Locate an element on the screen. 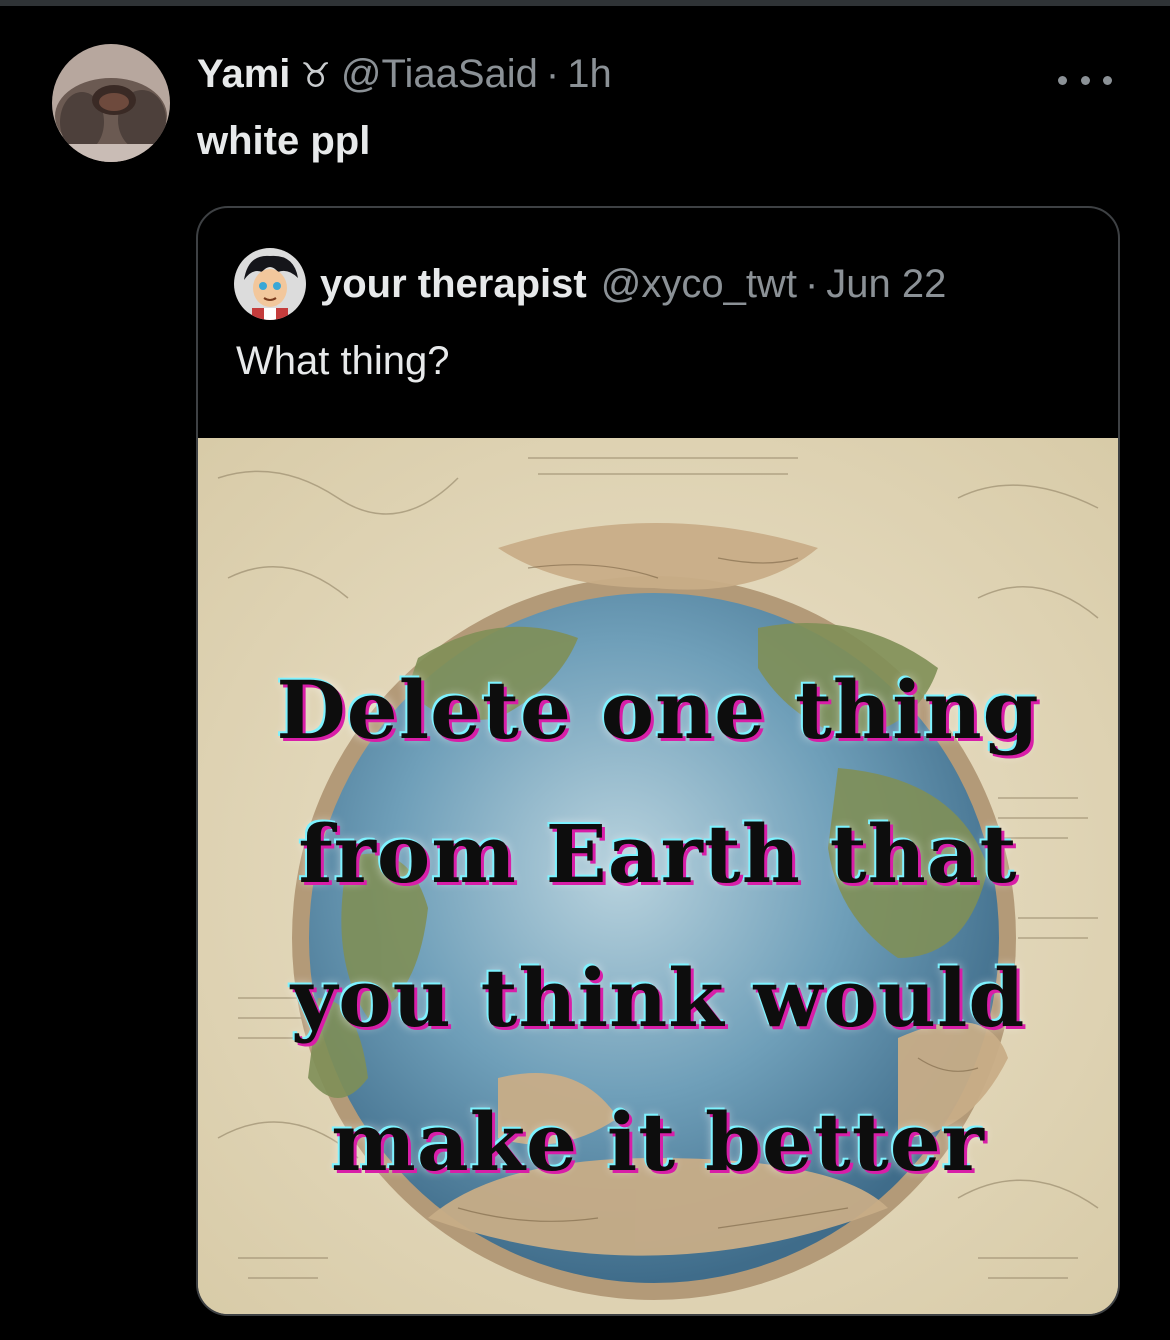 The width and height of the screenshot is (1170, 1340). quoted-author-handle: @xyco_twt is located at coordinates (699, 284).